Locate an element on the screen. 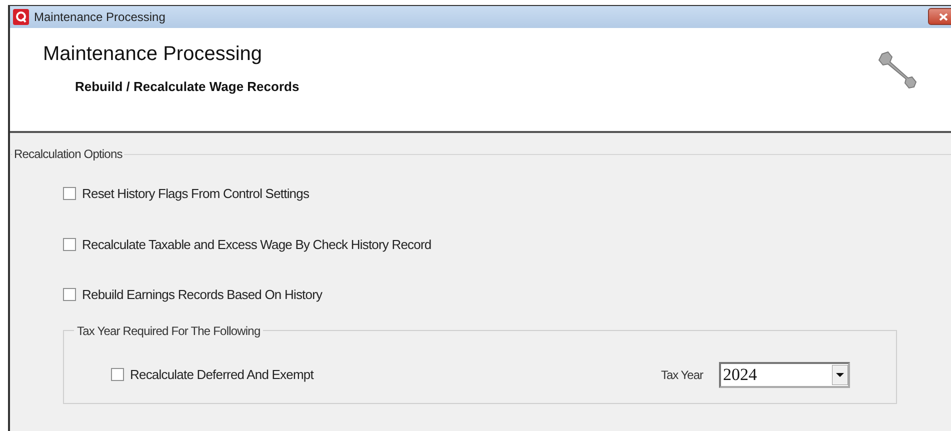 Image resolution: width=951 pixels, height=431 pixels. tax-year-label: Tax Year is located at coordinates (681, 375).